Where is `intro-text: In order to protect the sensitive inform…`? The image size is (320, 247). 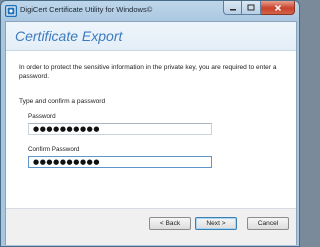 intro-text: In order to protect the sensitive inform… is located at coordinates (148, 72).